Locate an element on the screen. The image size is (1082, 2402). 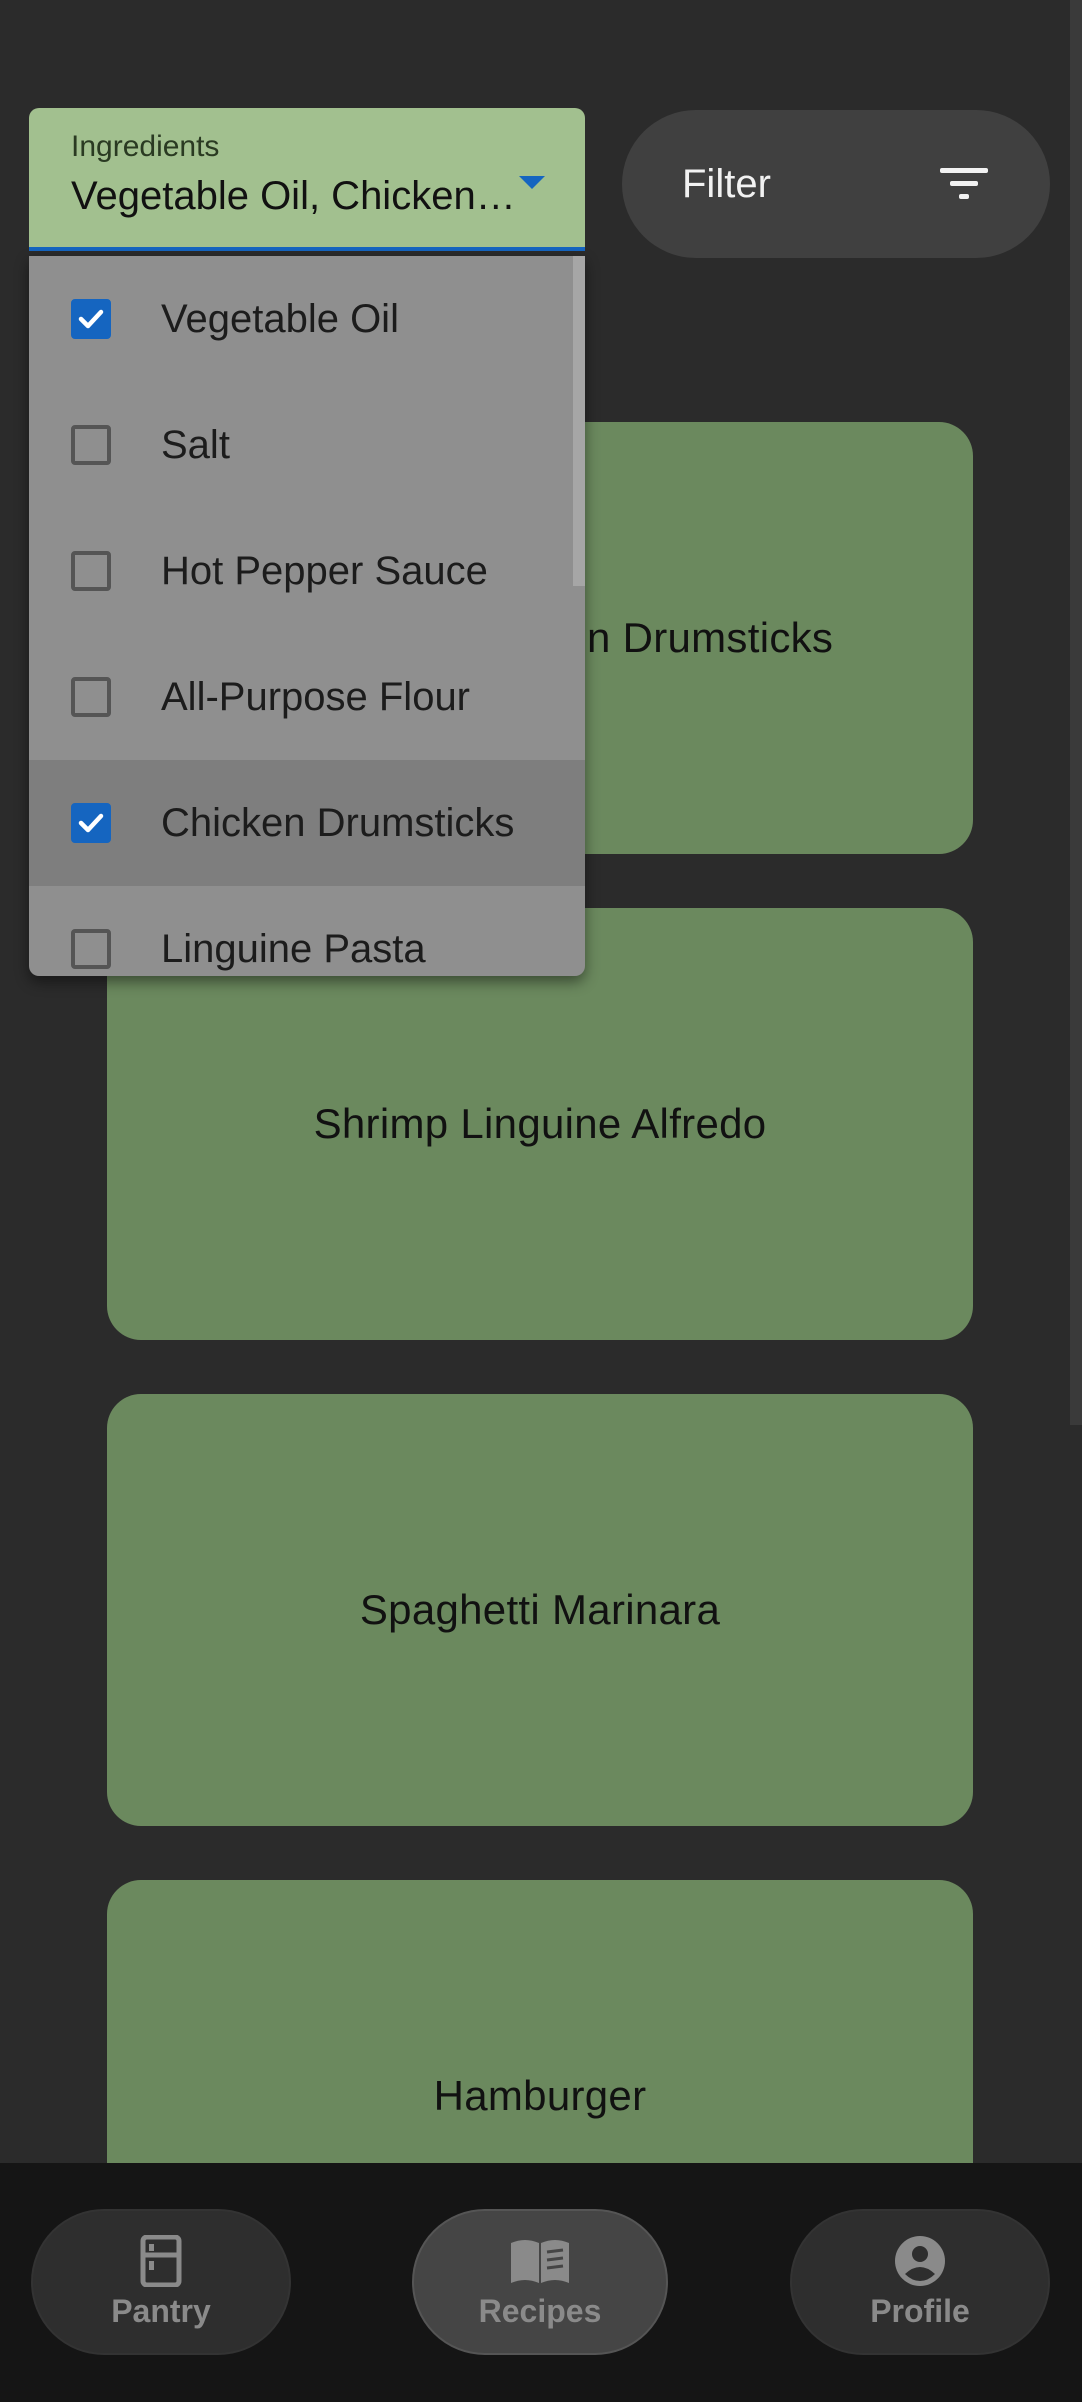
ingredient-option: Linguine Pasta is located at coordinates (307, 931).